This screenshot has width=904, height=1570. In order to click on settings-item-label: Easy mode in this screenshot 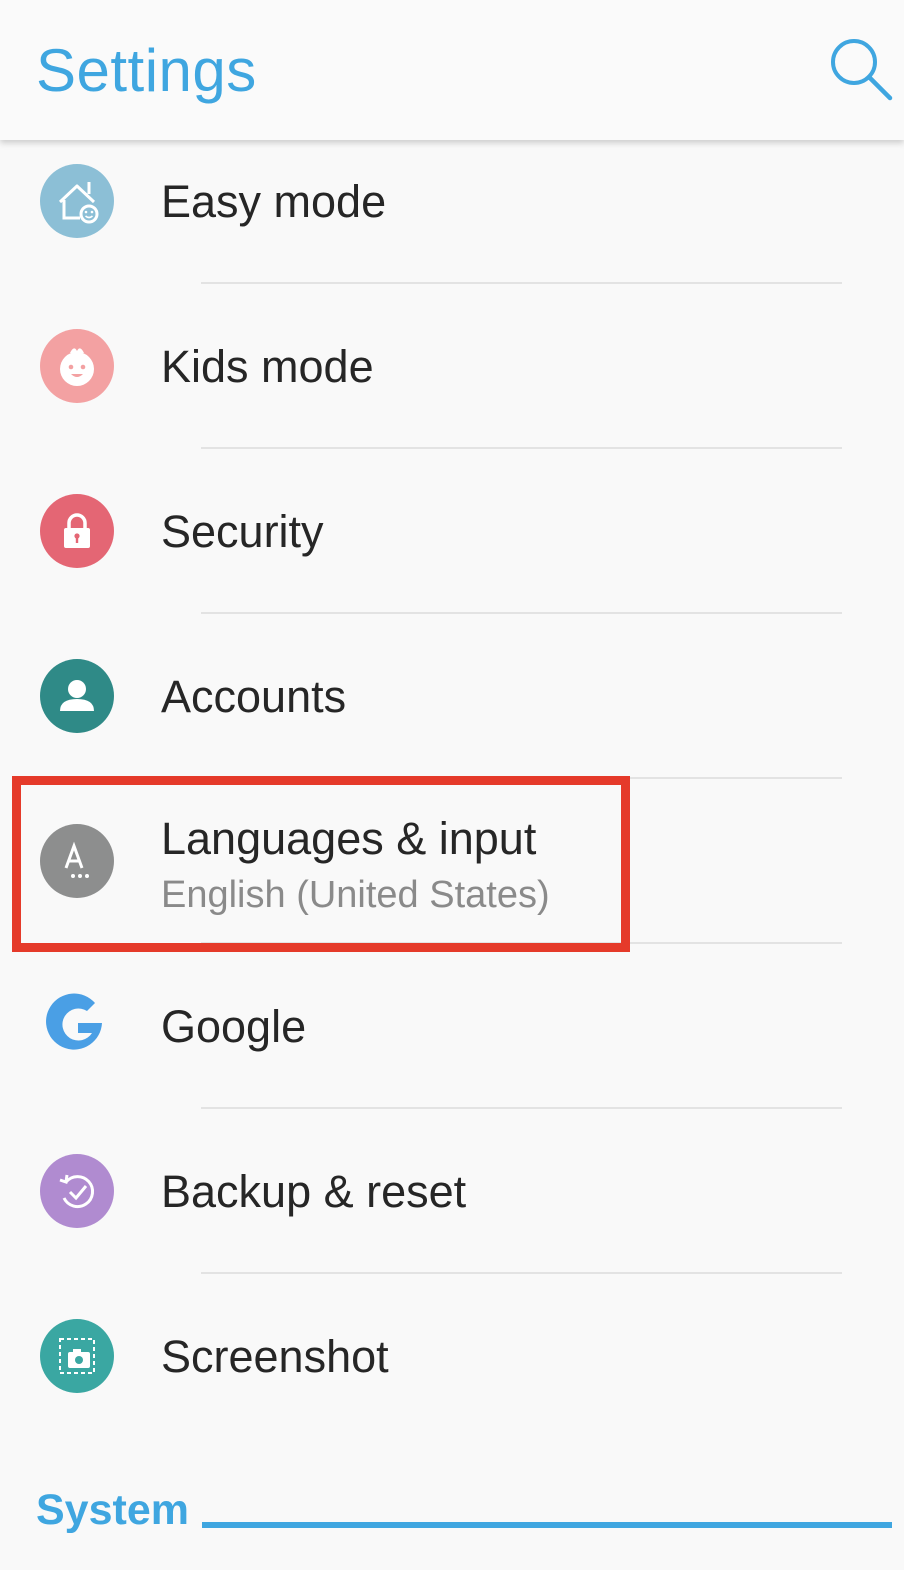, I will do `click(274, 201)`.